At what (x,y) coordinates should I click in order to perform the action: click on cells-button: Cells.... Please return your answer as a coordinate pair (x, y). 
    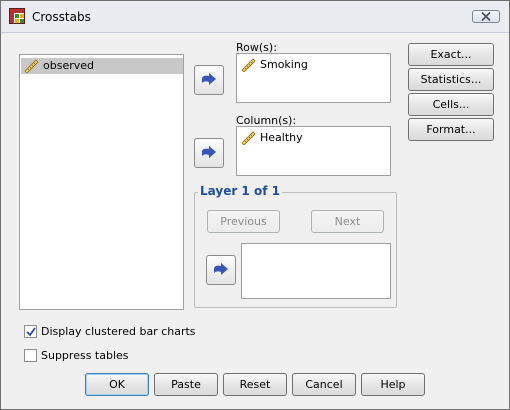
    Looking at the image, I should click on (451, 104).